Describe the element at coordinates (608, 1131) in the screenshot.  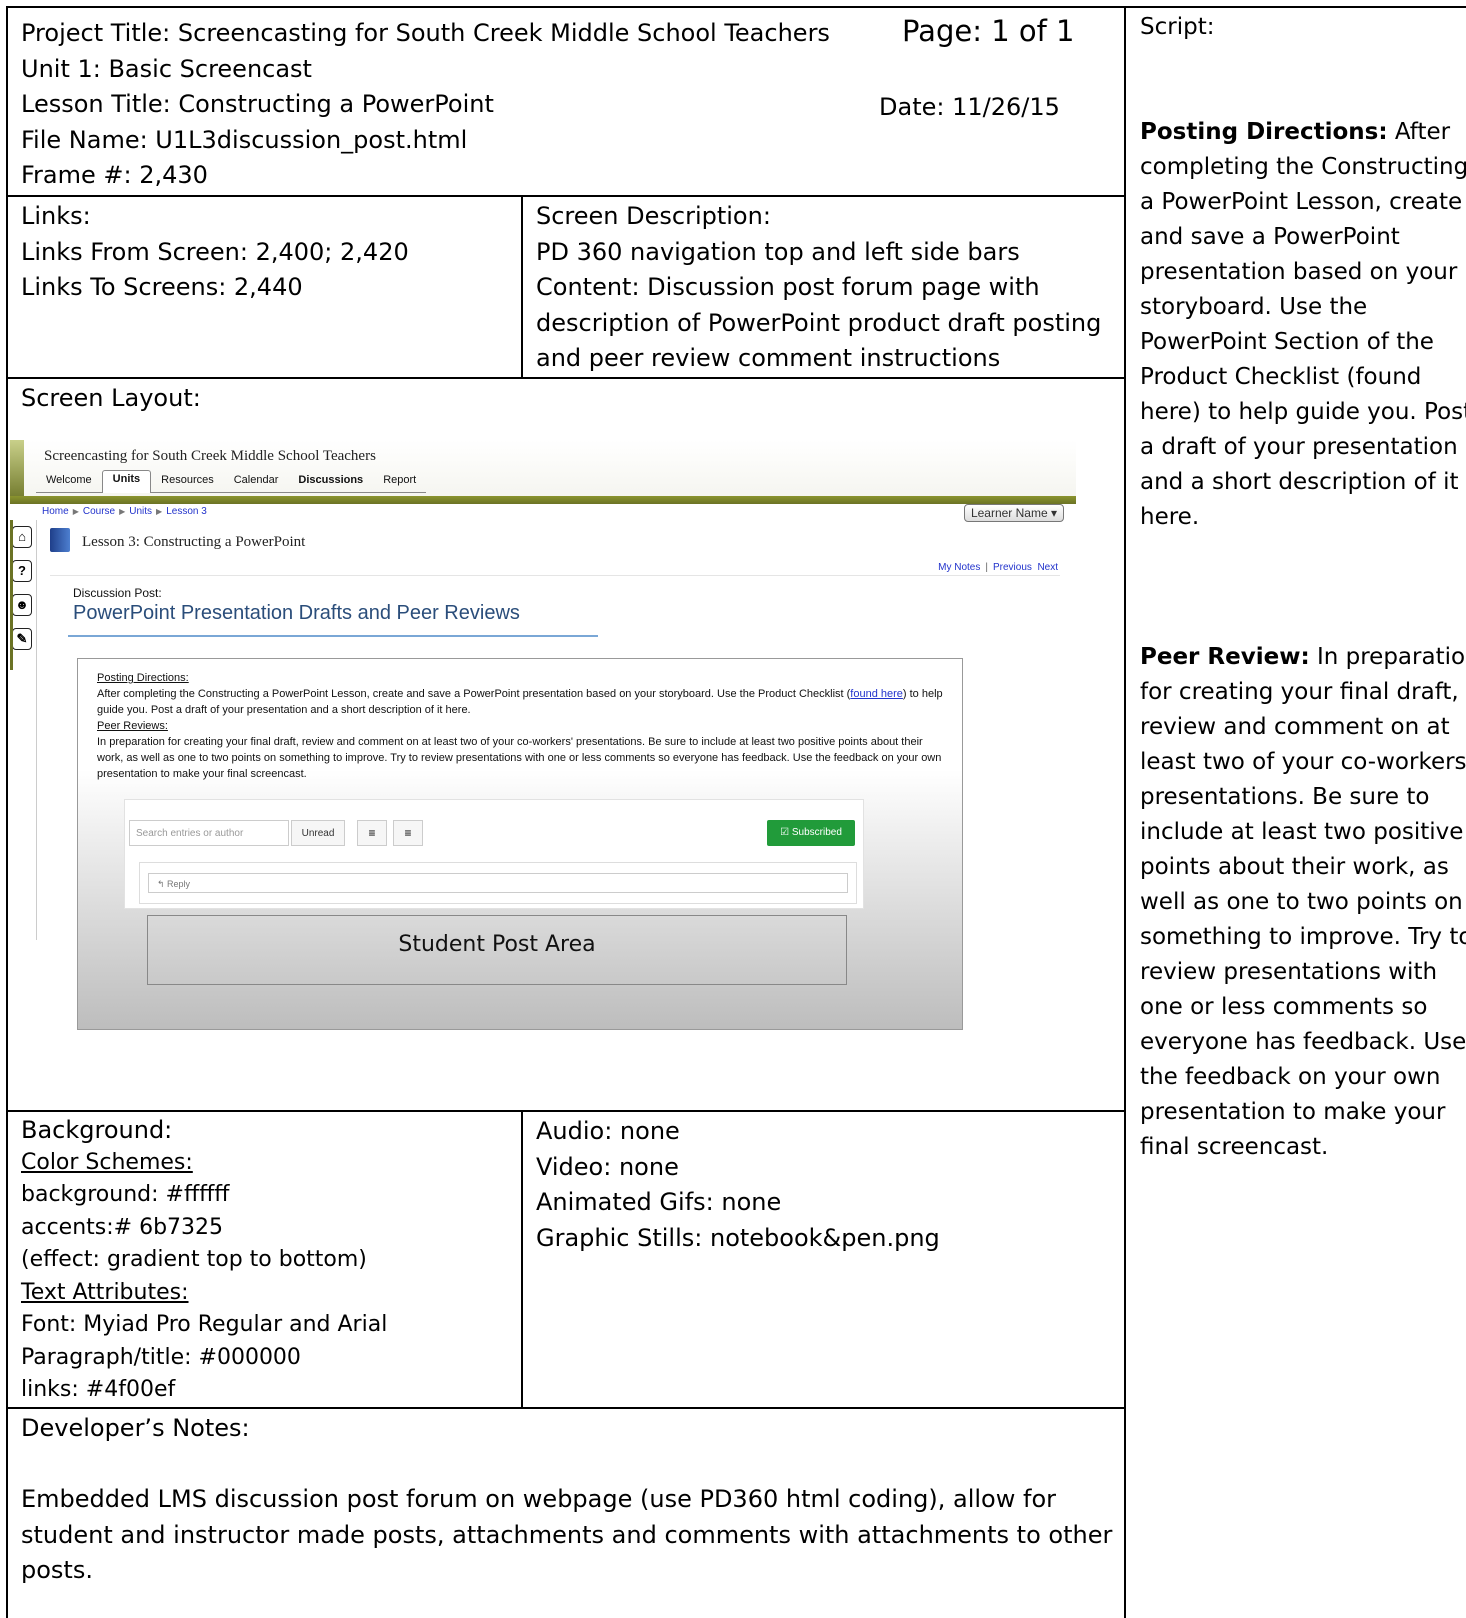
I see `audio-label: Audio: none` at that location.